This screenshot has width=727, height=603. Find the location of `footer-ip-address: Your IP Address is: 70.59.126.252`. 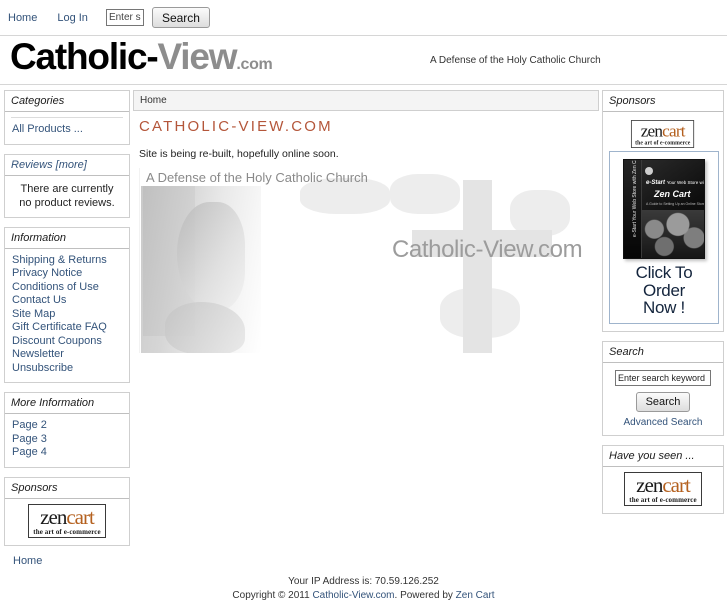

footer-ip-address: Your IP Address is: 70.59.126.252 is located at coordinates (363, 581).